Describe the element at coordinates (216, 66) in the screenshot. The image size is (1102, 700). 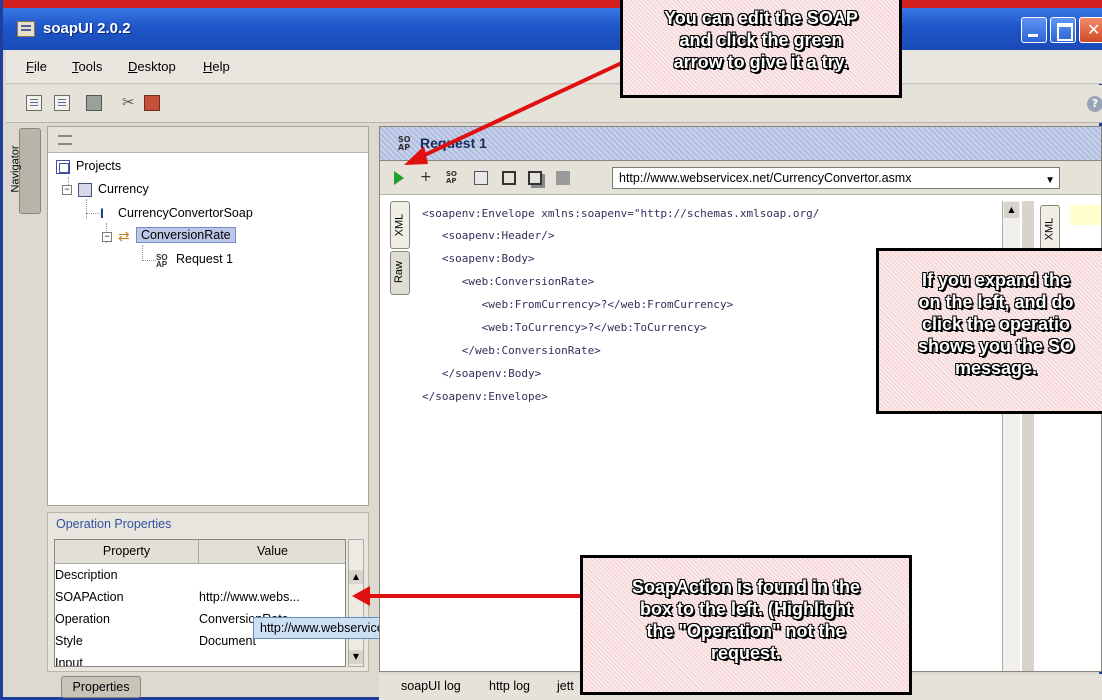
I see `menu-help: Help` at that location.